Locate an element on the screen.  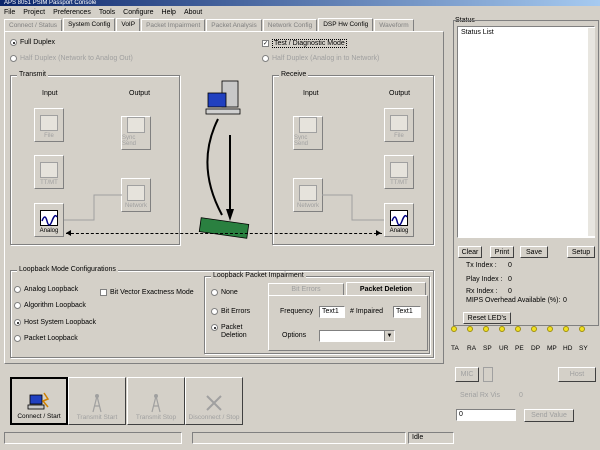
clear-button: Clear is located at coordinates (470, 252).